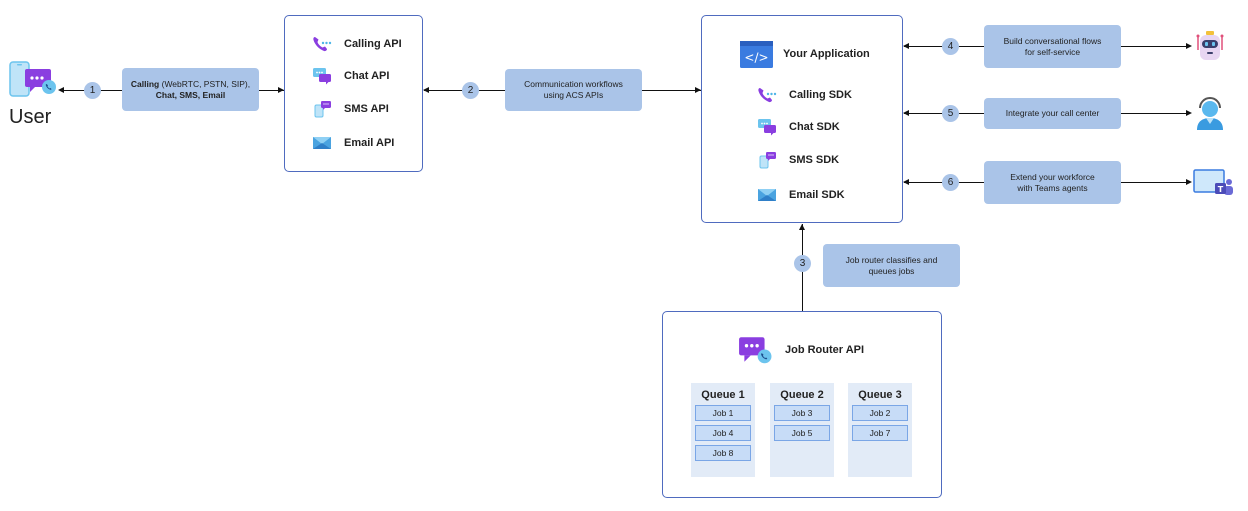 The width and height of the screenshot is (1248, 511). Describe the element at coordinates (802, 263) in the screenshot. I see `step-3-badge: 3` at that location.